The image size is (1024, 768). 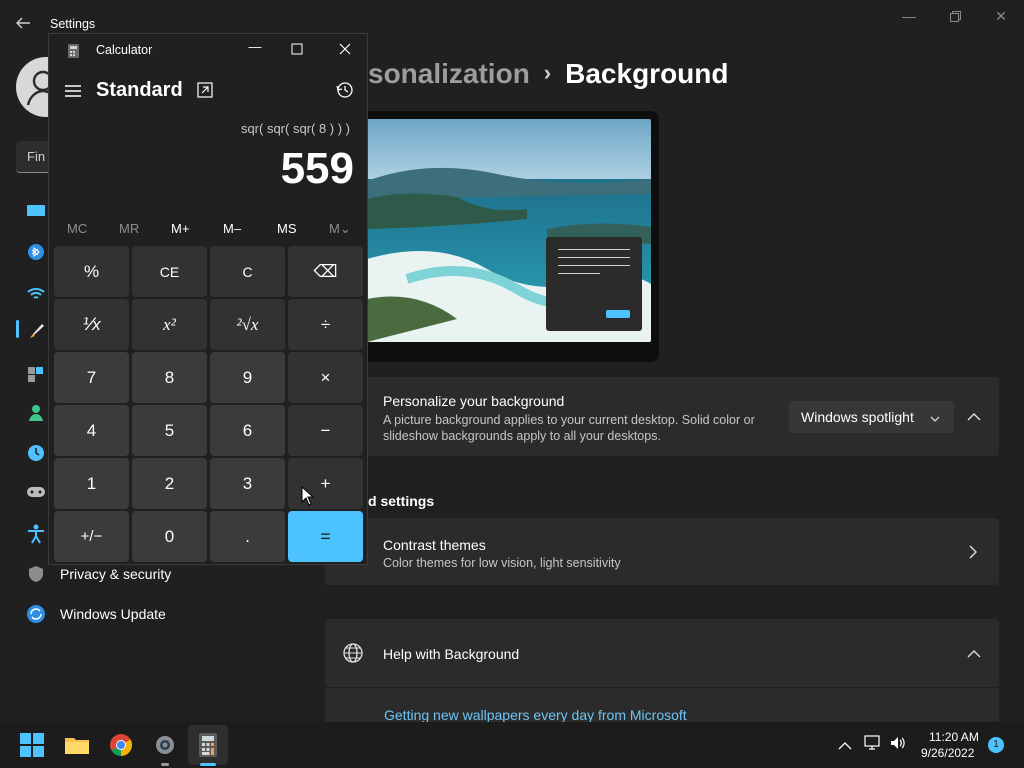 I want to click on digit-6-button: 6, so click(x=247, y=430).